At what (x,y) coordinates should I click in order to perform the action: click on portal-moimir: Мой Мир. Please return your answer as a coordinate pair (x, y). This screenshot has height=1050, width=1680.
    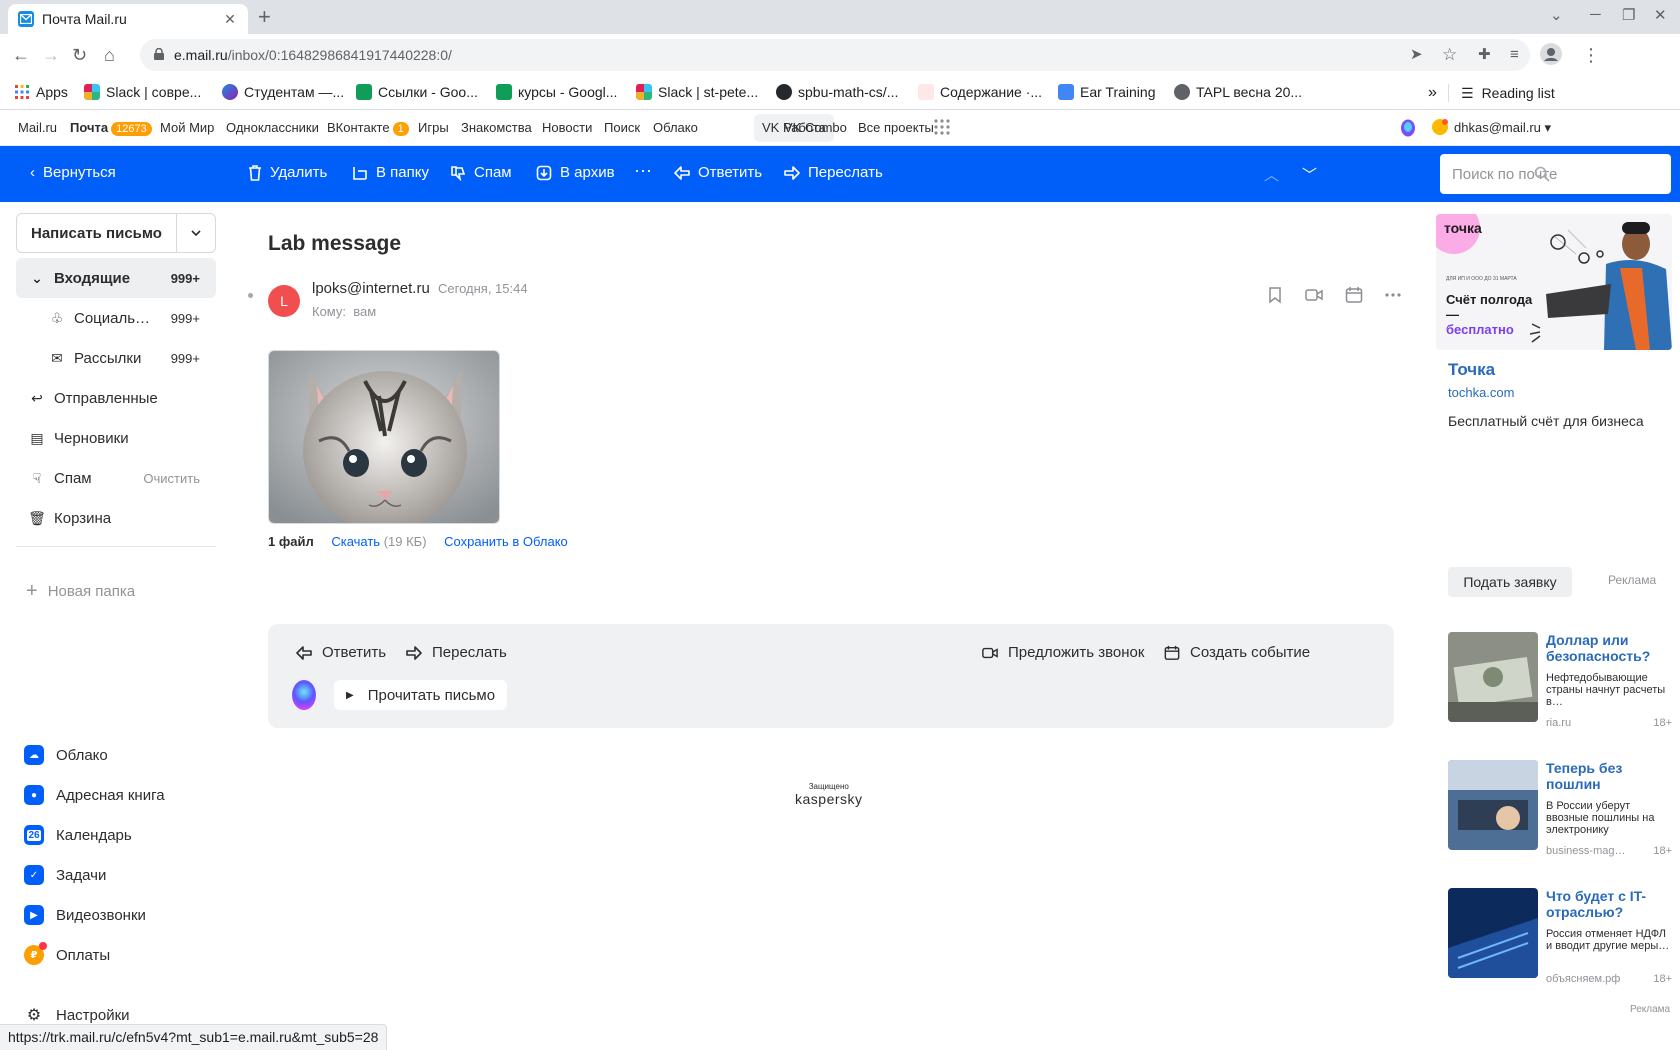
    Looking at the image, I should click on (187, 127).